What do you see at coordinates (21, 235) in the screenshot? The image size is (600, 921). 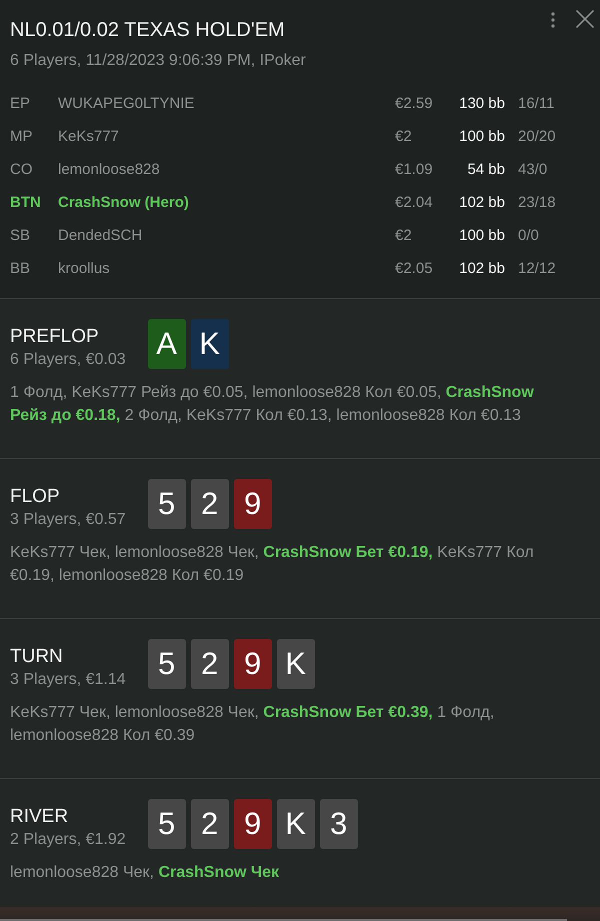 I see `position-label: SB` at bounding box center [21, 235].